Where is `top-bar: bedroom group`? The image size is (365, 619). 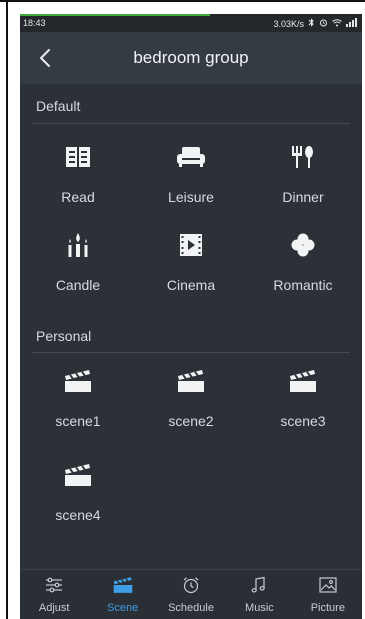
top-bar: bedroom group is located at coordinates (191, 58).